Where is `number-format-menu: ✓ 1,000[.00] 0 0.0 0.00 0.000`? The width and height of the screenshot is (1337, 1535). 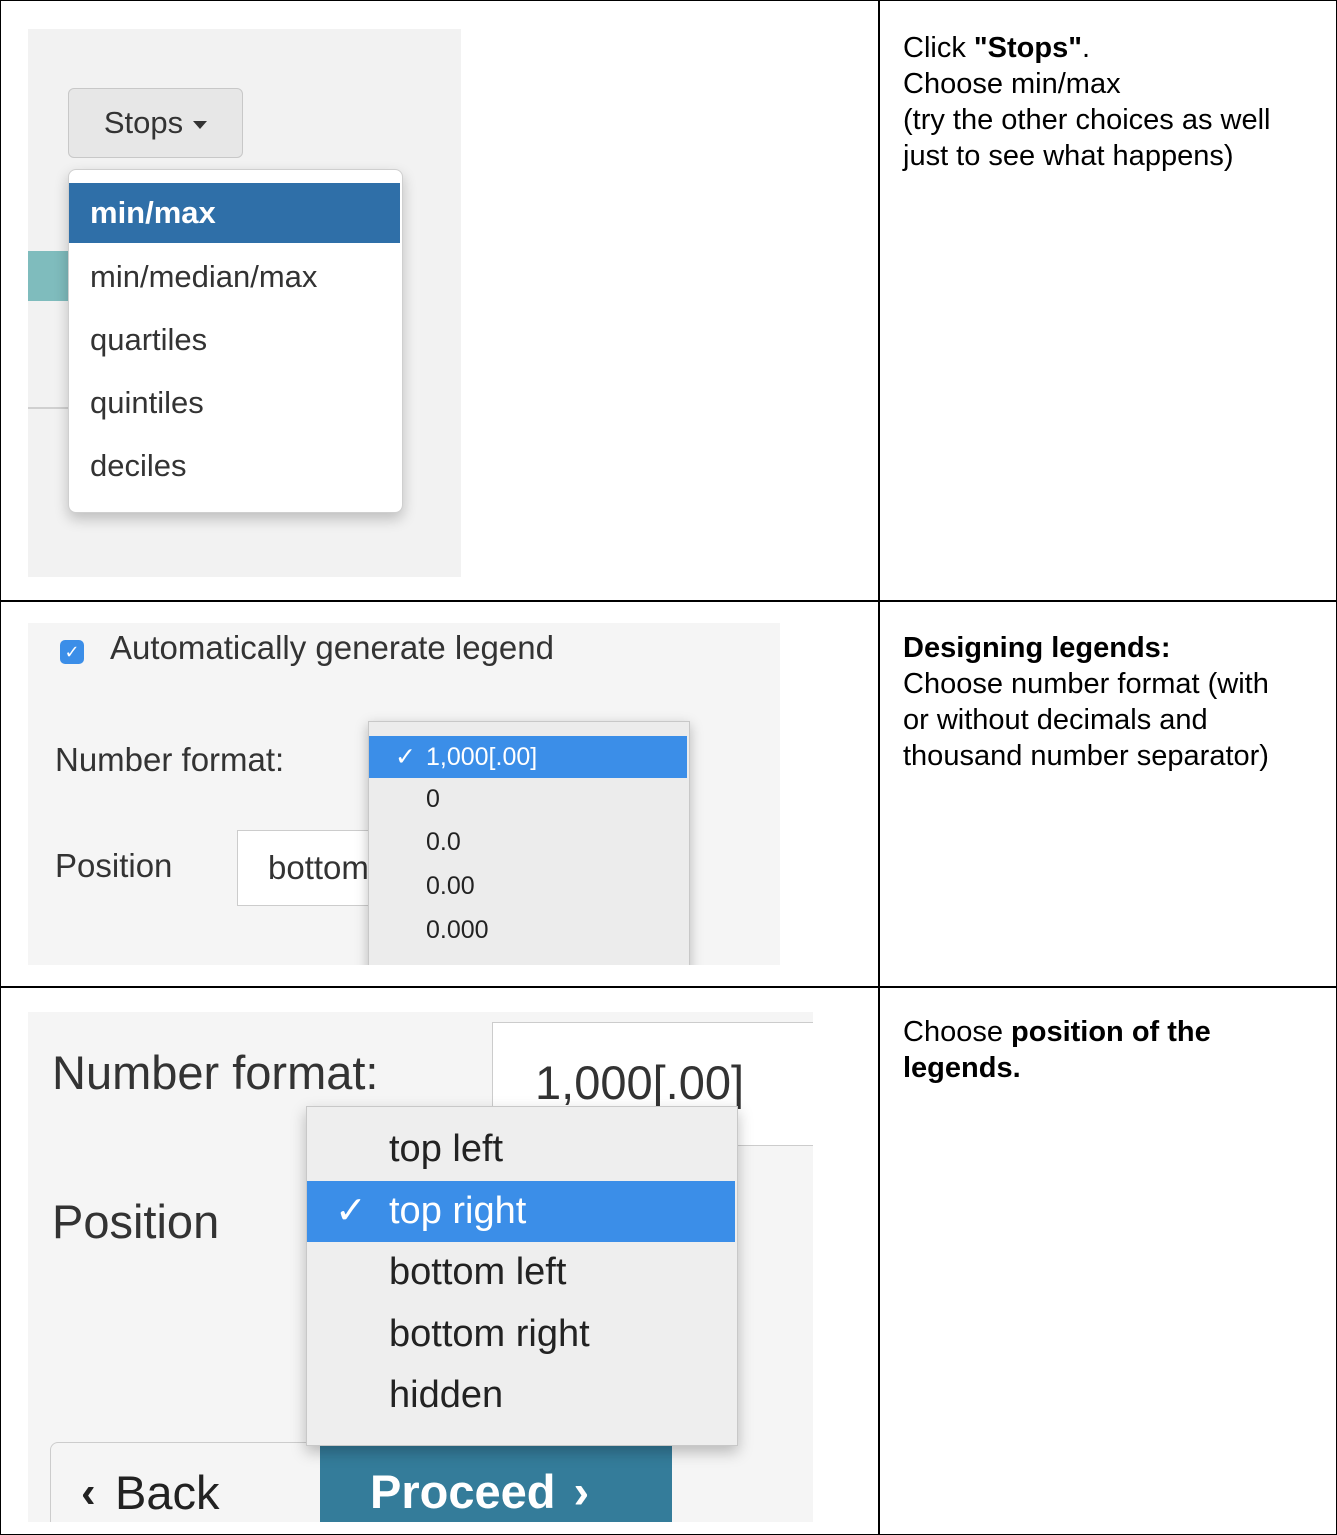 number-format-menu: ✓ 1,000[.00] 0 0.0 0.00 0.000 is located at coordinates (529, 843).